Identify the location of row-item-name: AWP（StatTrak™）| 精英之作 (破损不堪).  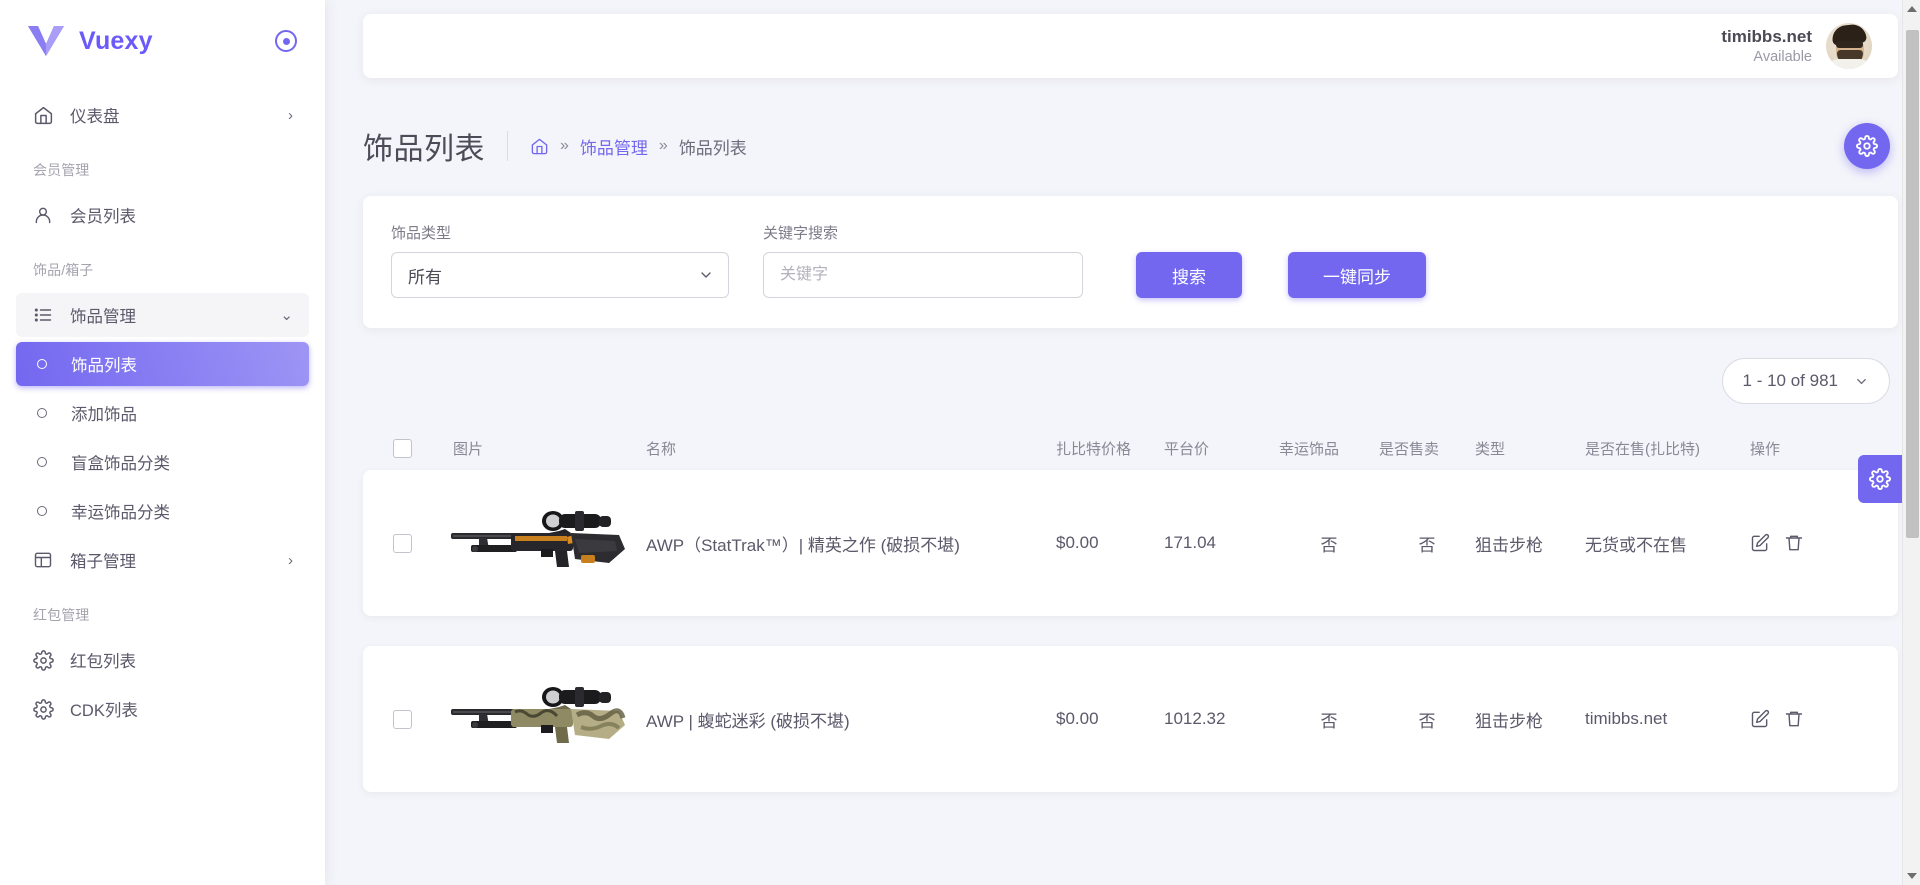
(803, 545).